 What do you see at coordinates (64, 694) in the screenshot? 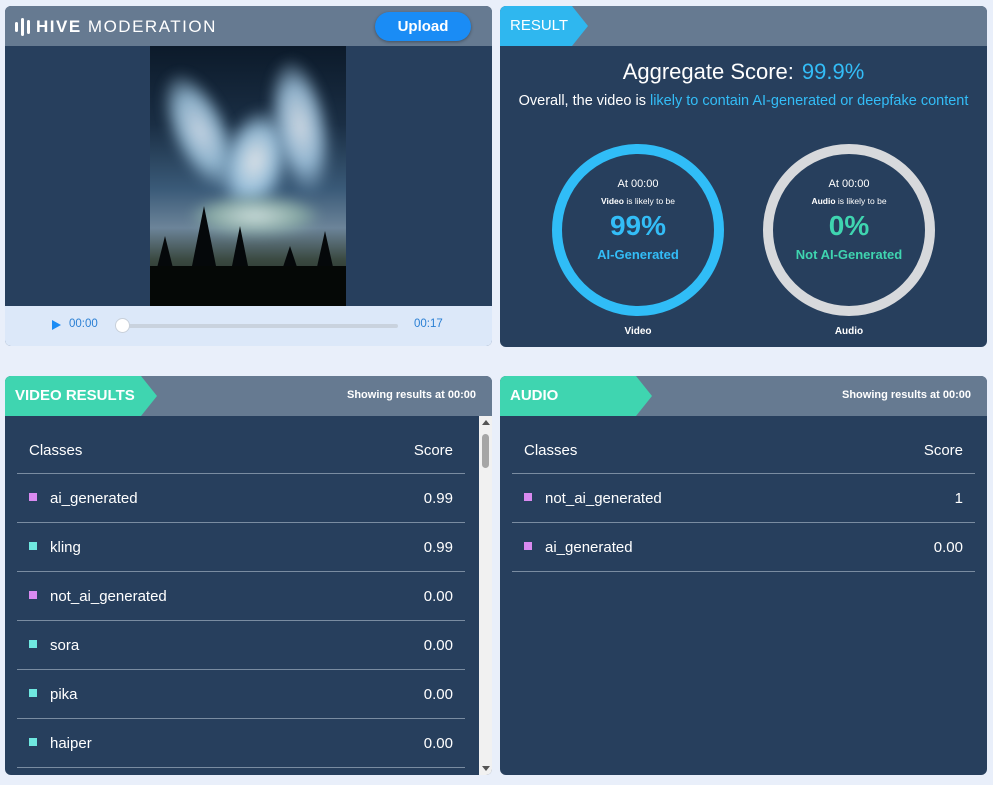
I see `class-label: pika` at bounding box center [64, 694].